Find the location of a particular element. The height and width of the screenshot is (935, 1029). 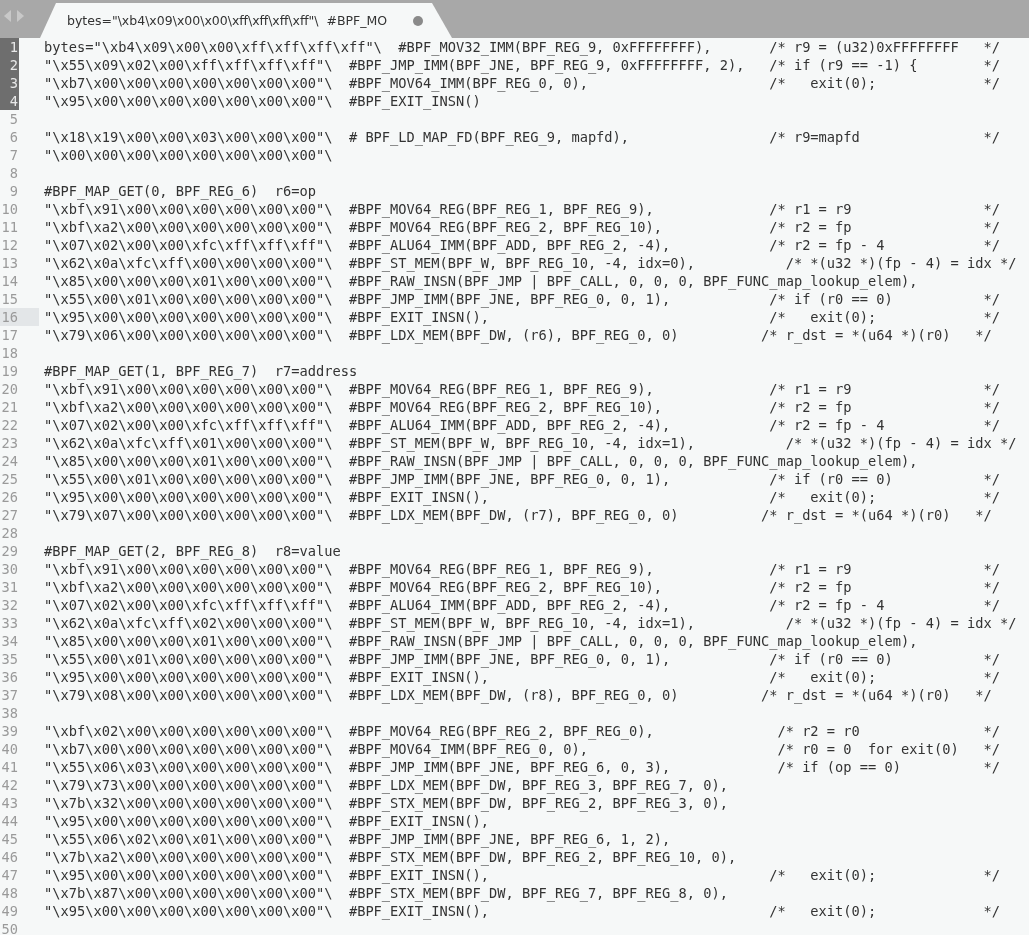

line-number: 27 is located at coordinates (9, 515).